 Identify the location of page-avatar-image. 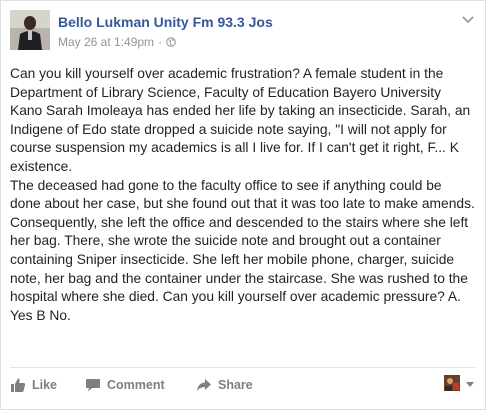
(452, 383).